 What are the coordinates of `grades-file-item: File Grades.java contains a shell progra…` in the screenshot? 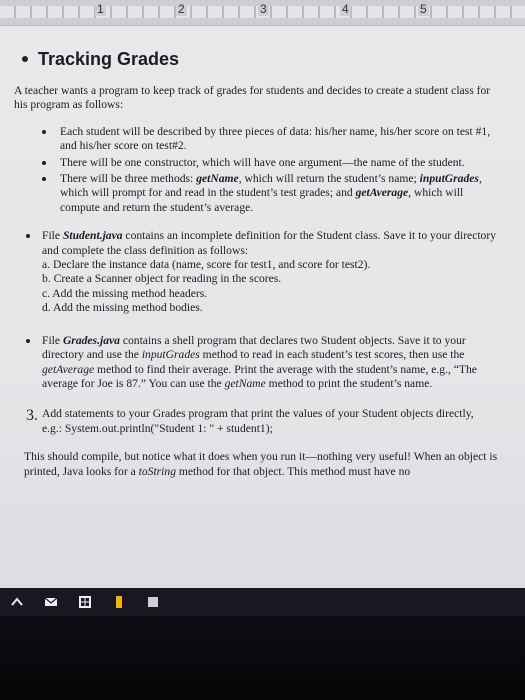 It's located at (257, 363).